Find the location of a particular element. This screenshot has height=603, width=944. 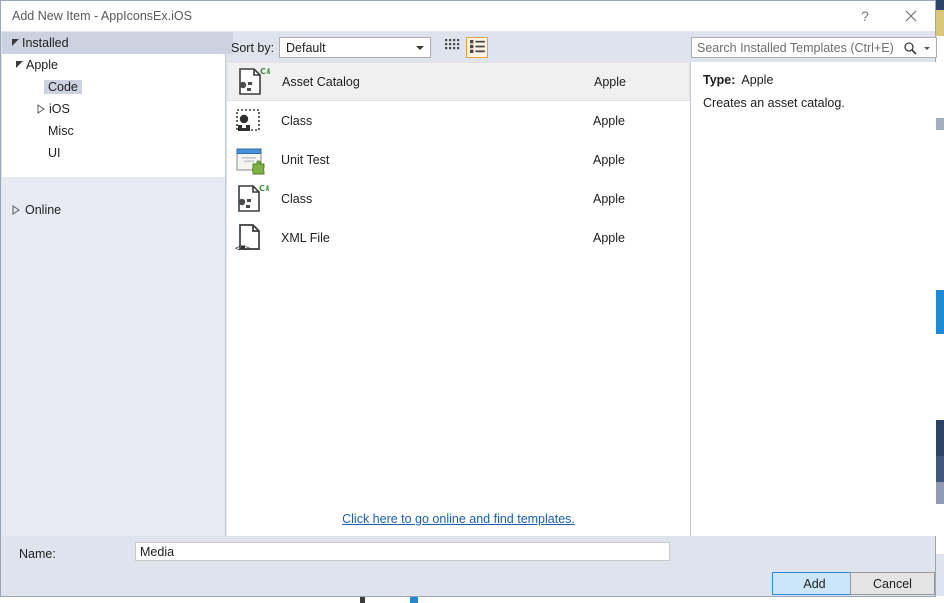

dialog-title: Add New Item - AppIconsEx.iOS is located at coordinates (102, 16).